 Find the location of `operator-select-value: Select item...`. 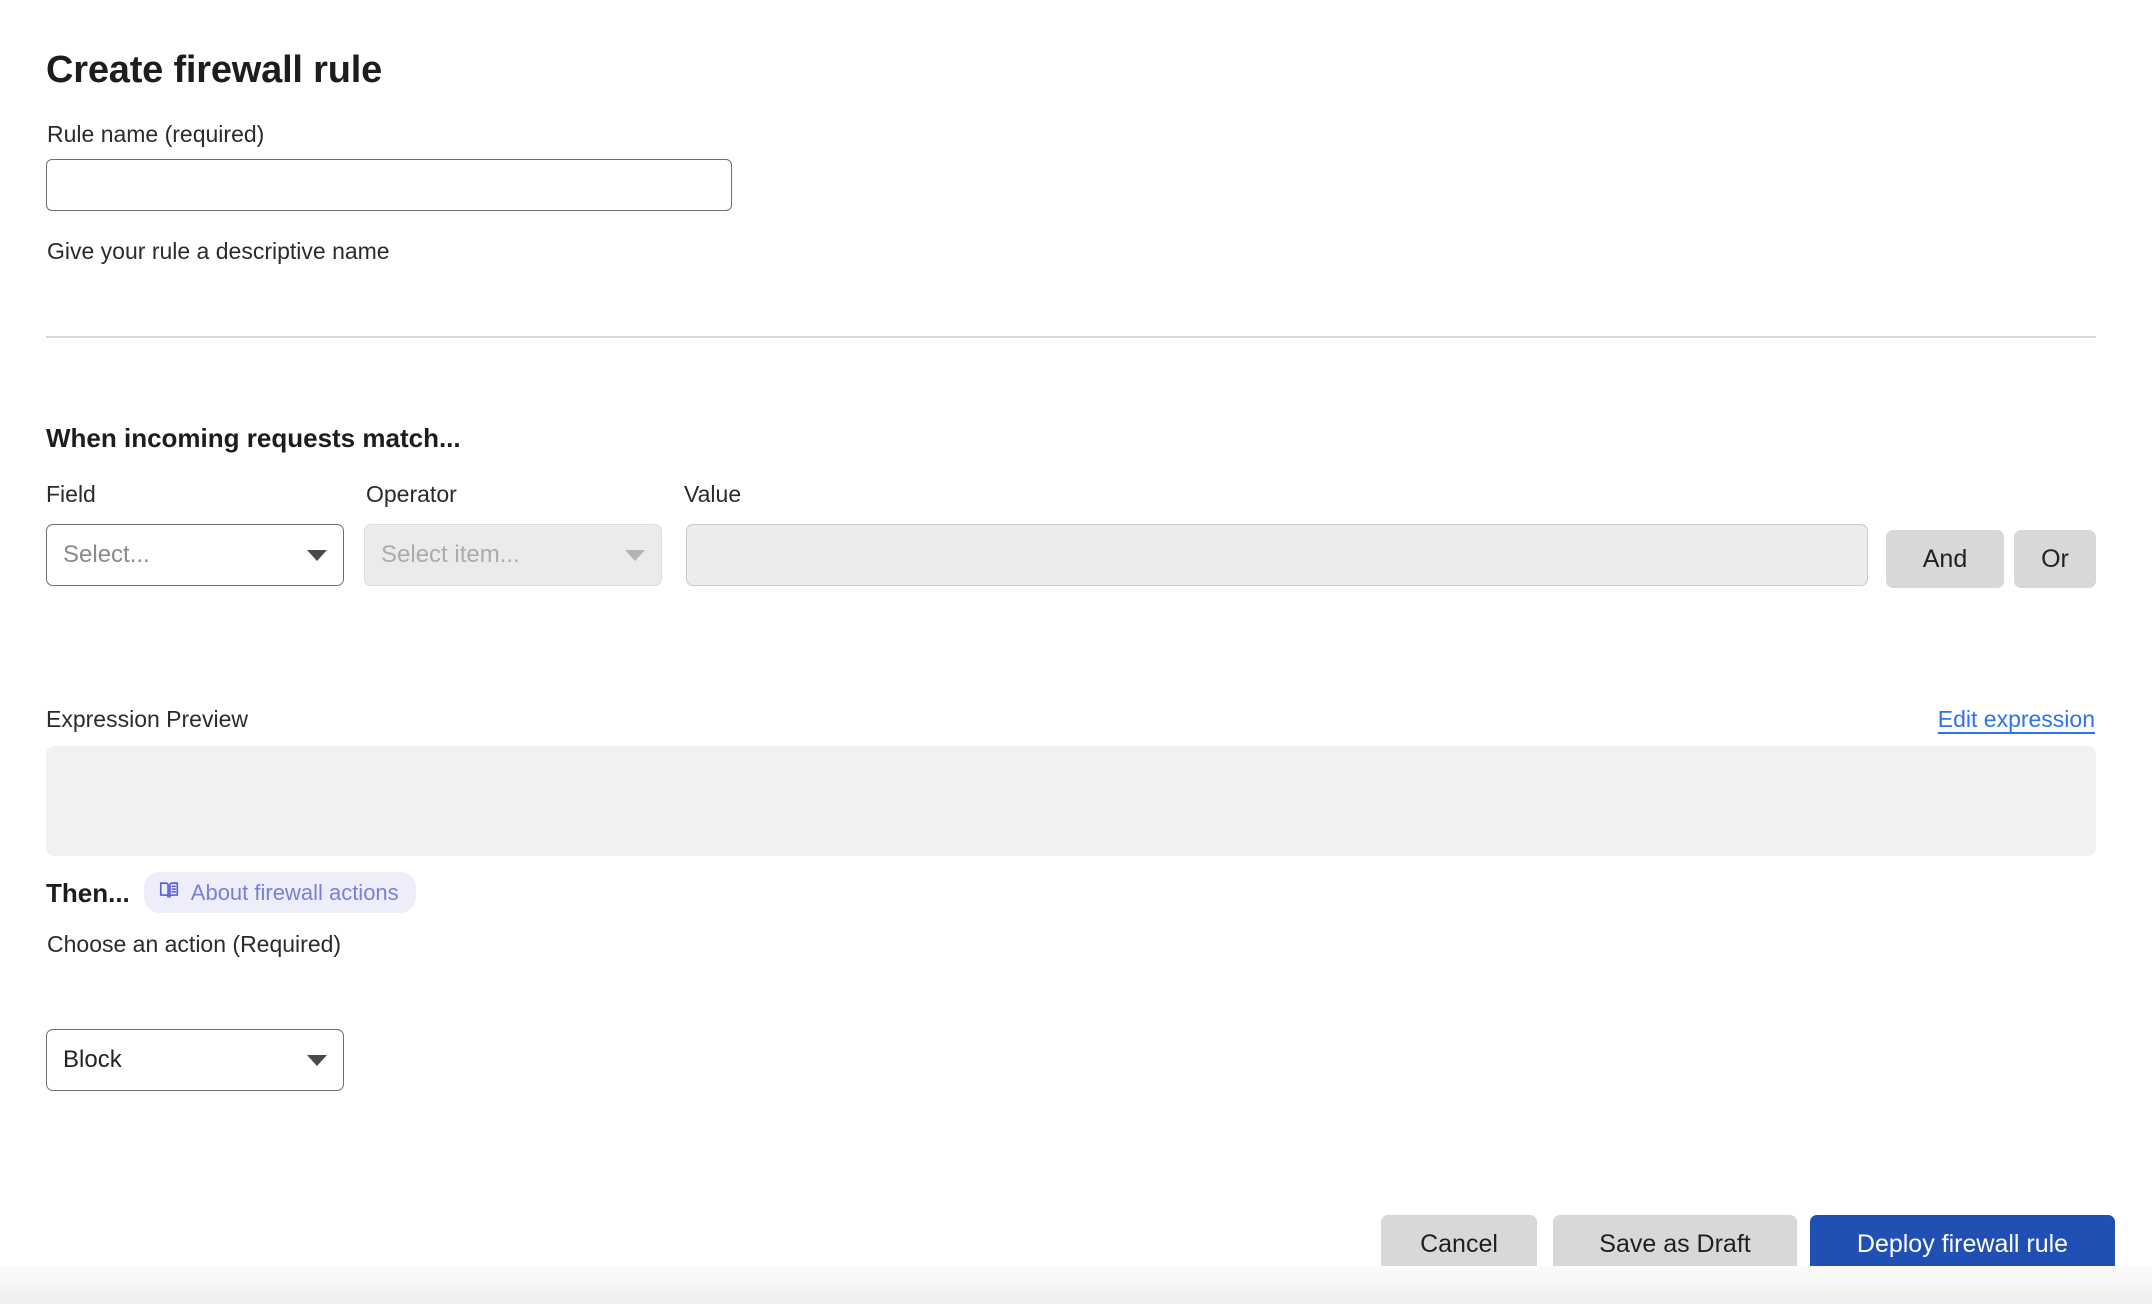

operator-select-value: Select item... is located at coordinates (450, 554).